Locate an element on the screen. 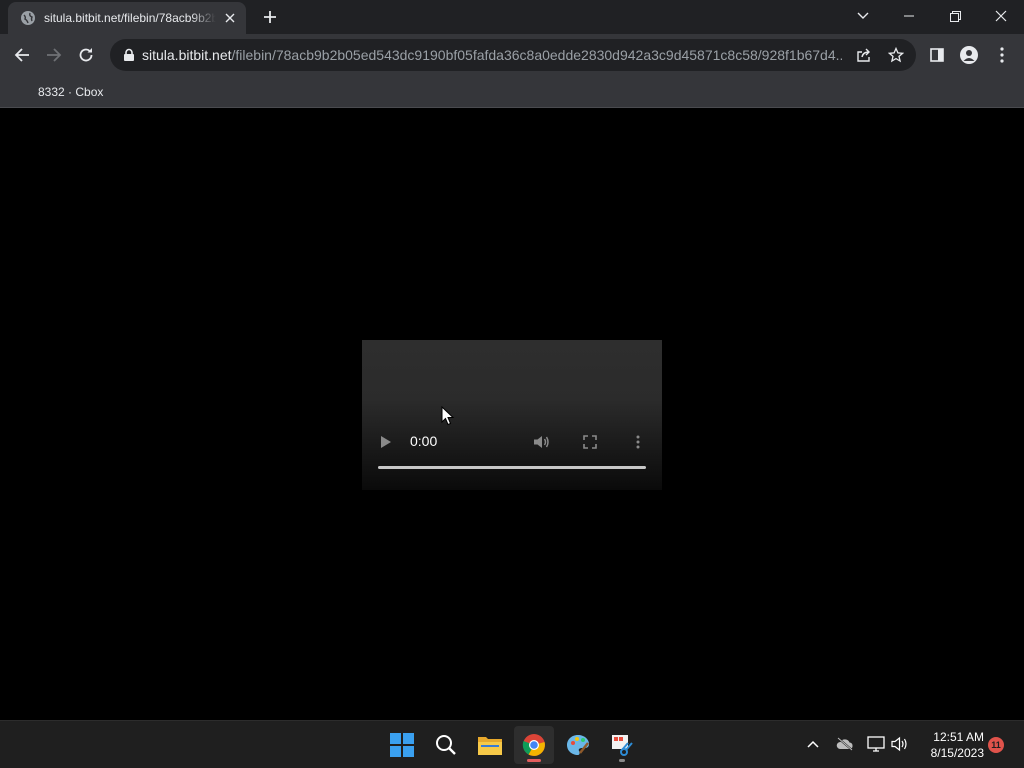 The height and width of the screenshot is (768, 1024). forward-arrow-icon is located at coordinates (54, 55).